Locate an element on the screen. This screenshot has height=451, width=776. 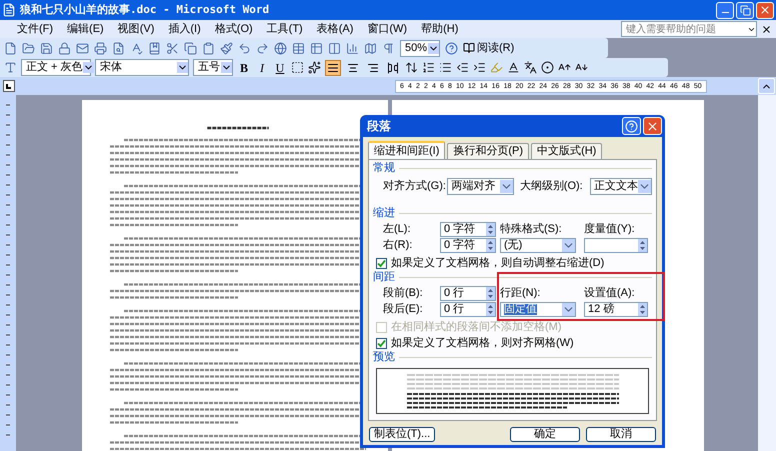
dialog-tab: 换行和分页(P) is located at coordinates (488, 151).